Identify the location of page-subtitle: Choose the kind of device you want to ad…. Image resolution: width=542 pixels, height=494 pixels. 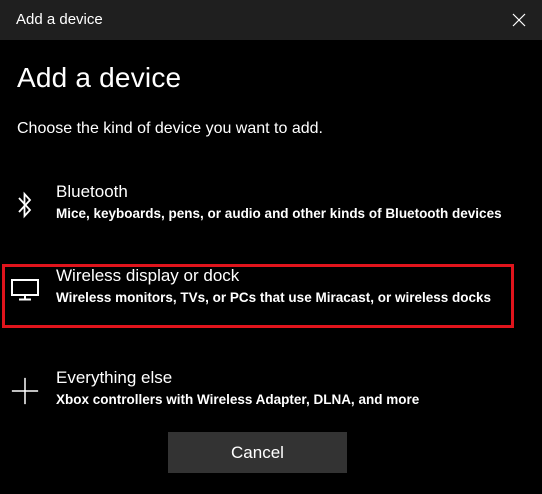
(170, 128).